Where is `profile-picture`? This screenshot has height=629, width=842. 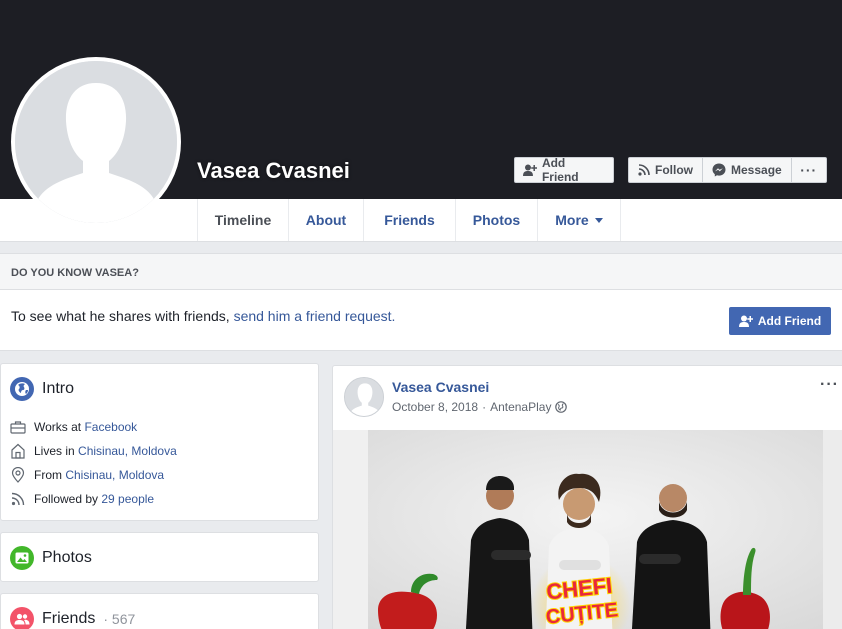 profile-picture is located at coordinates (96, 142).